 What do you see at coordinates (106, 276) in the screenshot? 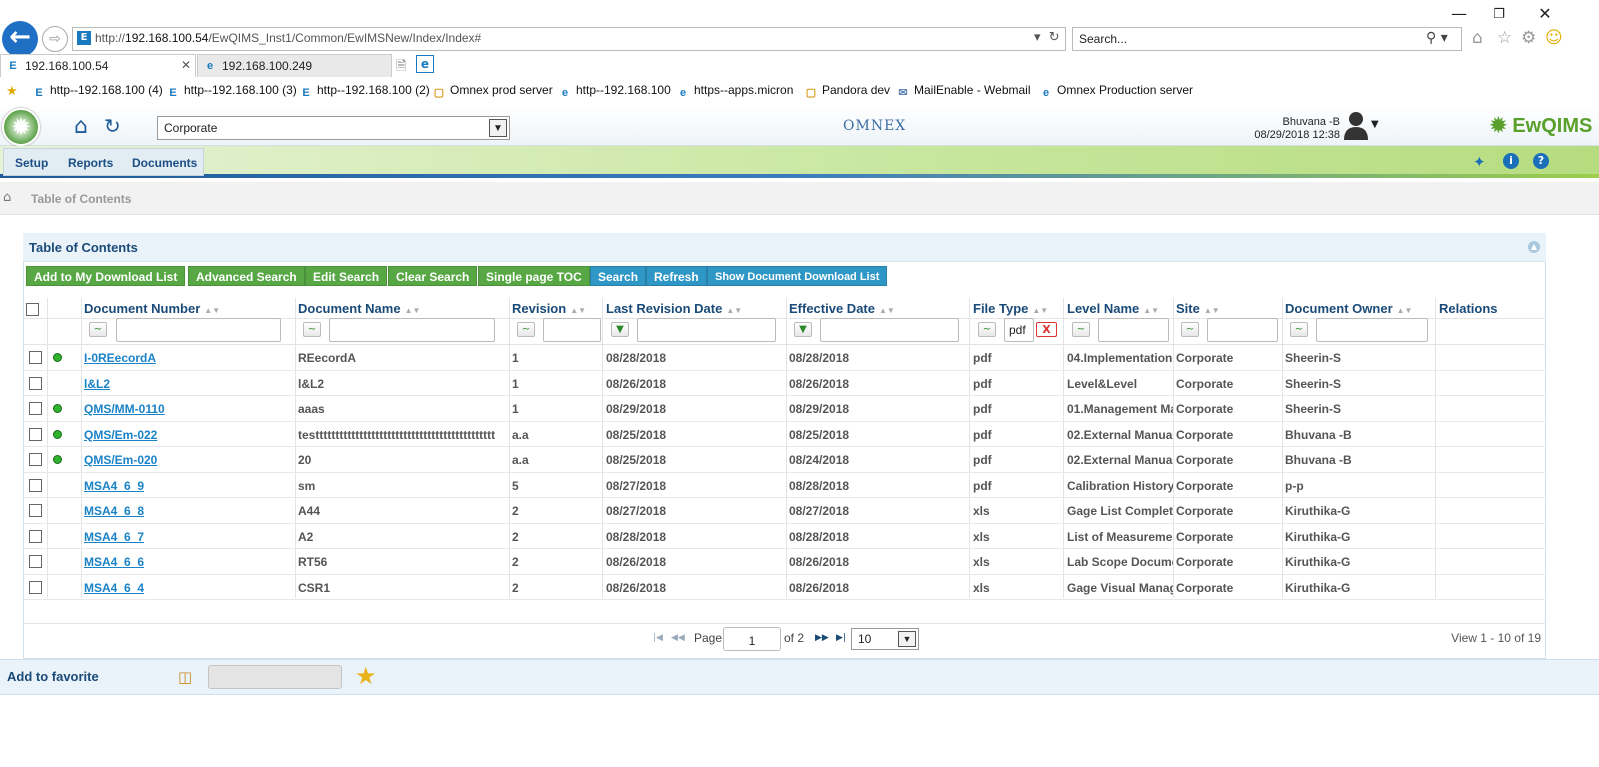
I see `add-to-download-list-button: Add to My Download List` at bounding box center [106, 276].